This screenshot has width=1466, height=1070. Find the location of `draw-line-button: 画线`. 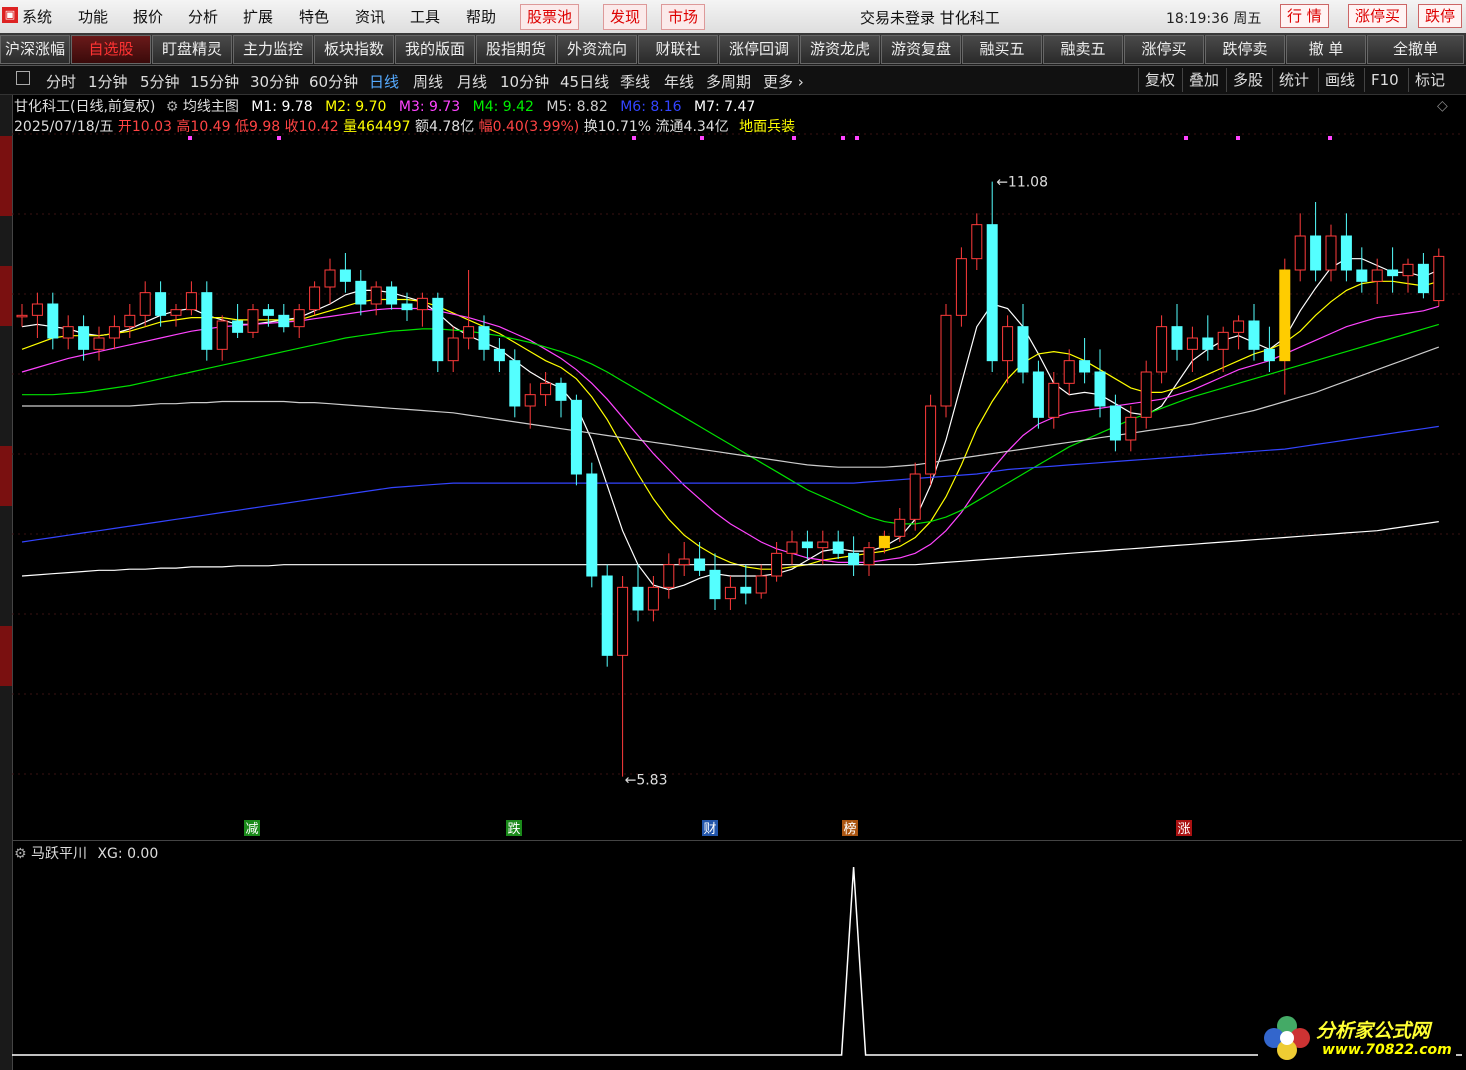

draw-line-button: 画线 is located at coordinates (1339, 80).